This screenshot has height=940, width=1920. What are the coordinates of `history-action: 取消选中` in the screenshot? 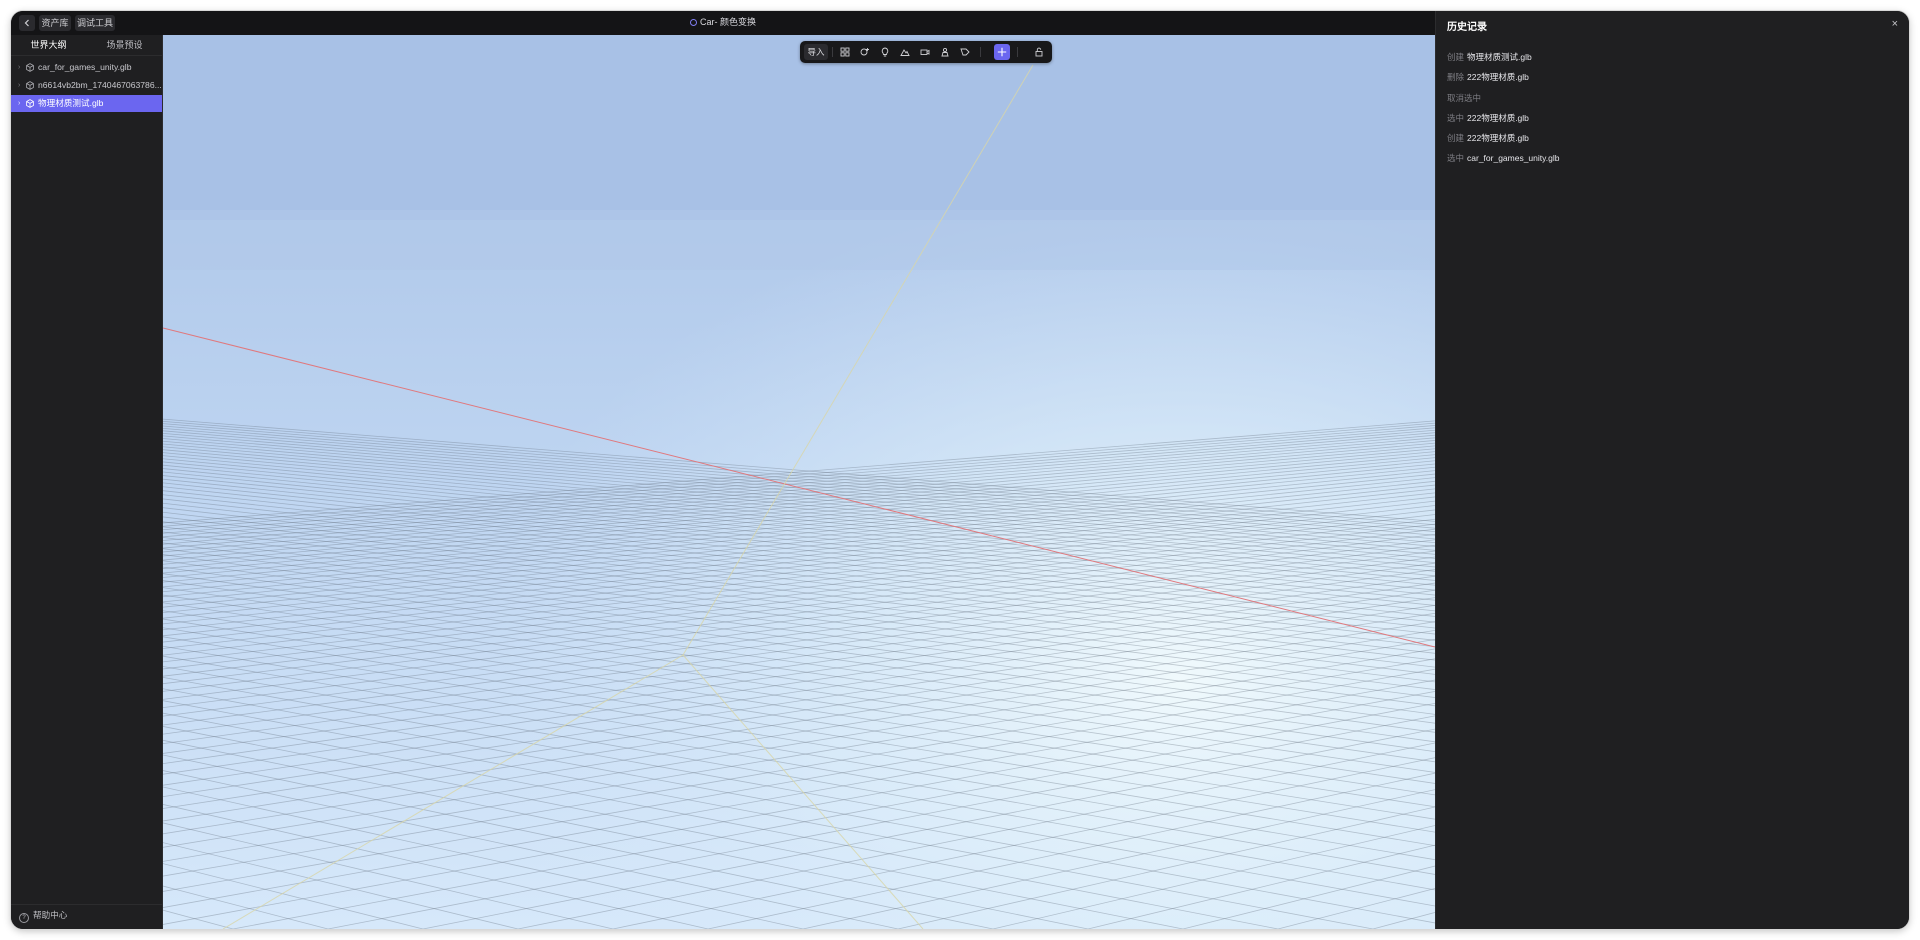 It's located at (1464, 97).